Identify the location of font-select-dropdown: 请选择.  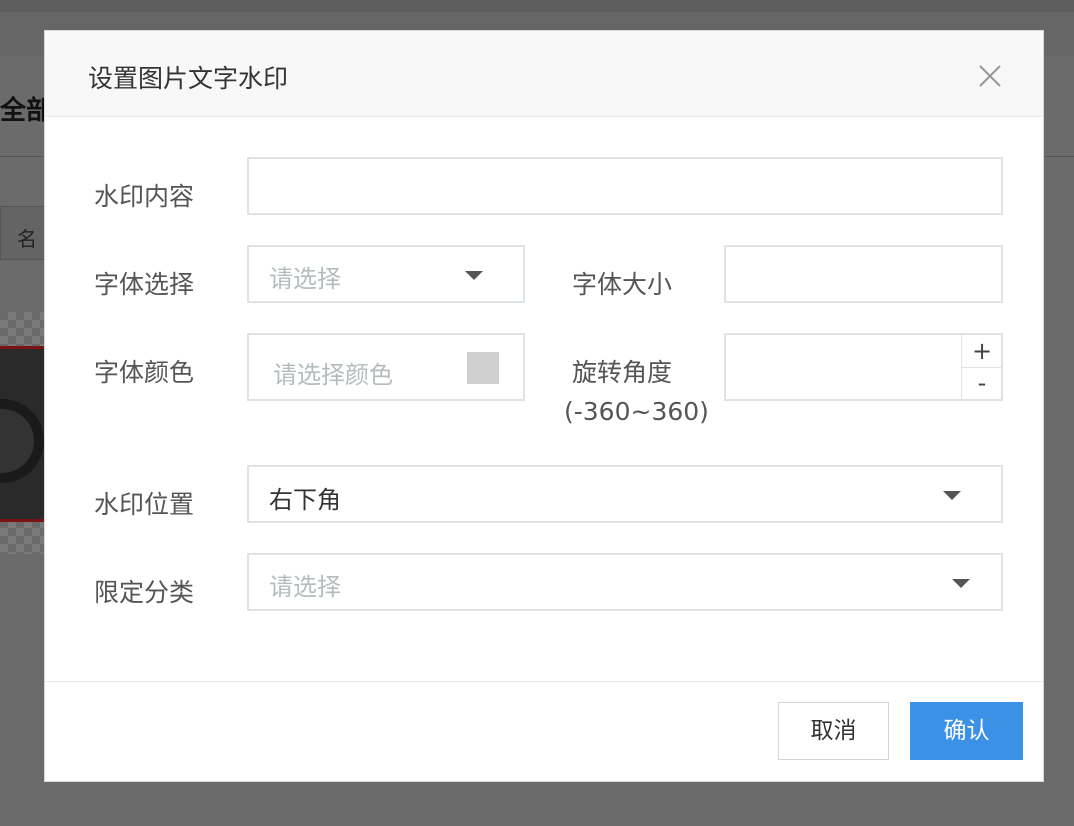
(386, 274).